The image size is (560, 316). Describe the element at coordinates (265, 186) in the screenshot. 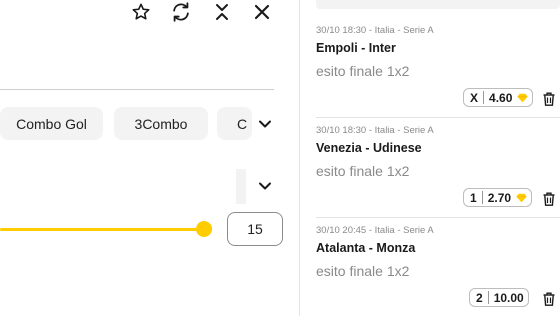

I see `dropdown-chevron-icon` at that location.